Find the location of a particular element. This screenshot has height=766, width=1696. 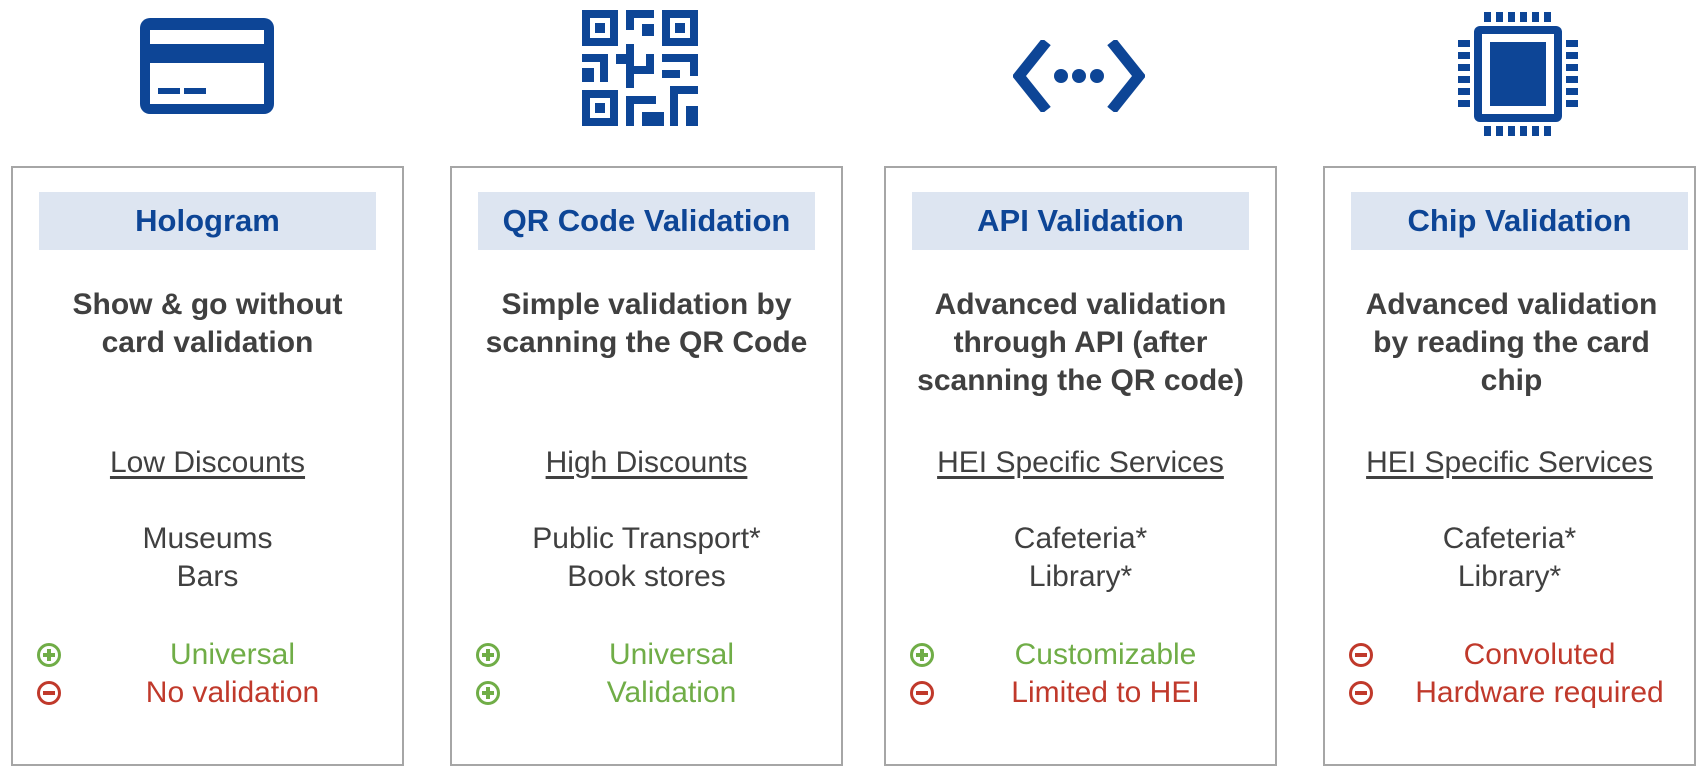

con-item: Limited to HEI is located at coordinates (1080, 693).